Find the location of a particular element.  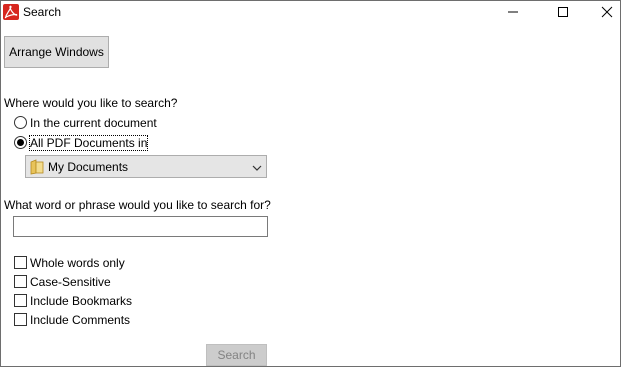

title-bar: Search is located at coordinates (310, 12).